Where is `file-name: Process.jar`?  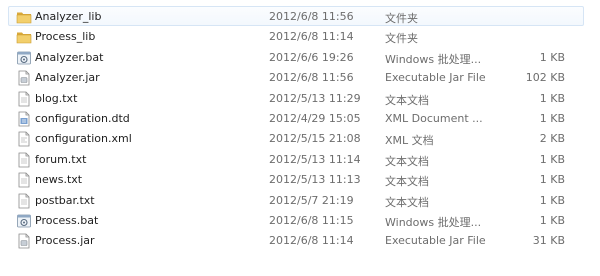 file-name: Process.jar is located at coordinates (65, 241).